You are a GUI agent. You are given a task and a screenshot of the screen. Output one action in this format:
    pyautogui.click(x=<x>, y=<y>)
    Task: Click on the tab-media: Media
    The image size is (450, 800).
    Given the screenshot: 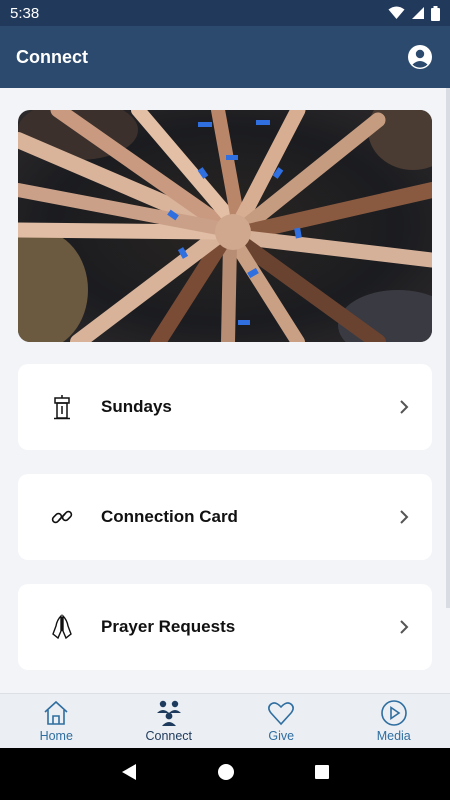 What is the action you would take?
    pyautogui.click(x=394, y=721)
    